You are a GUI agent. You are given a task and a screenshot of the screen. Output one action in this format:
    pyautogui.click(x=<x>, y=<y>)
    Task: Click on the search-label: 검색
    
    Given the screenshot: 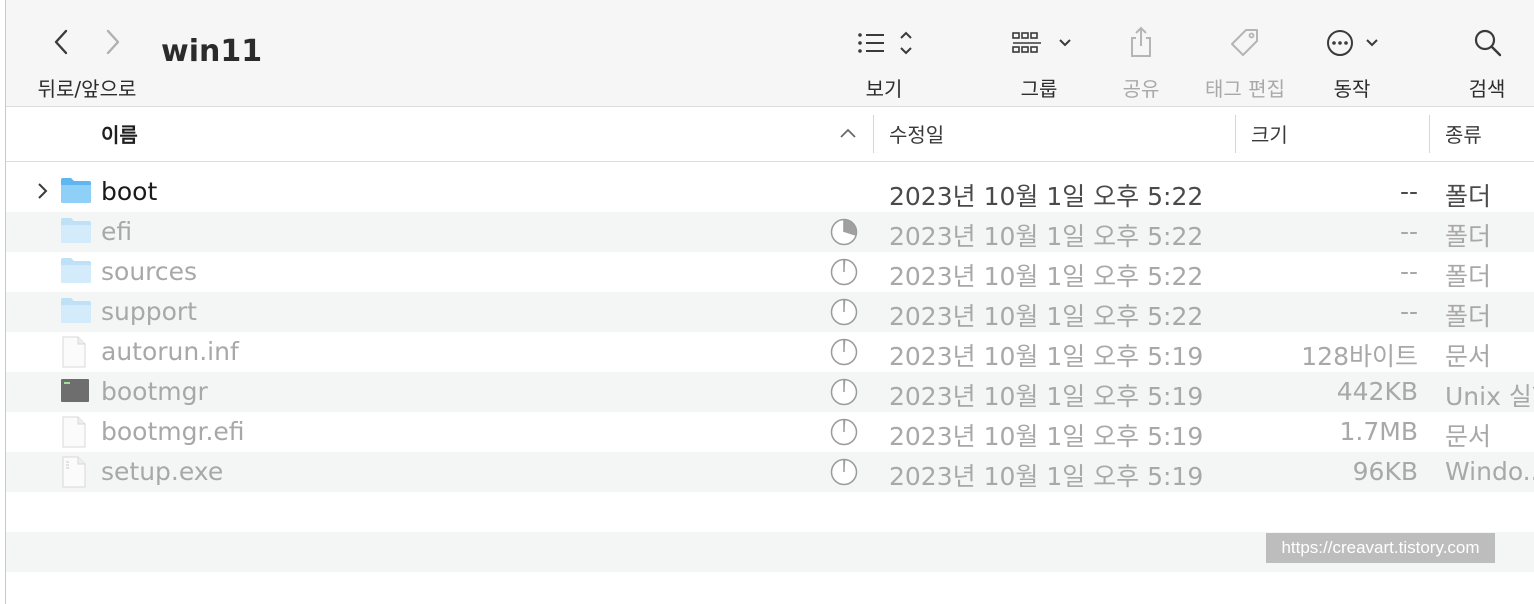 What is the action you would take?
    pyautogui.click(x=1487, y=89)
    